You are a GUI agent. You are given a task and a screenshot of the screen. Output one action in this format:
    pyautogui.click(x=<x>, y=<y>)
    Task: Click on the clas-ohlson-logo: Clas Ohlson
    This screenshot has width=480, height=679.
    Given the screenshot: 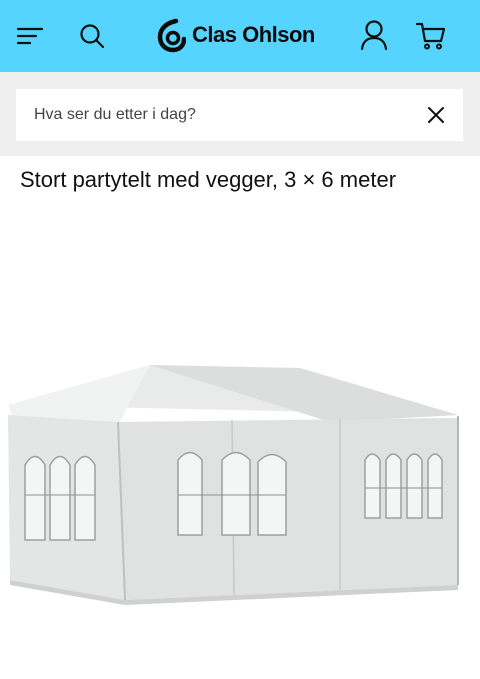 What is the action you would take?
    pyautogui.click(x=235, y=35)
    